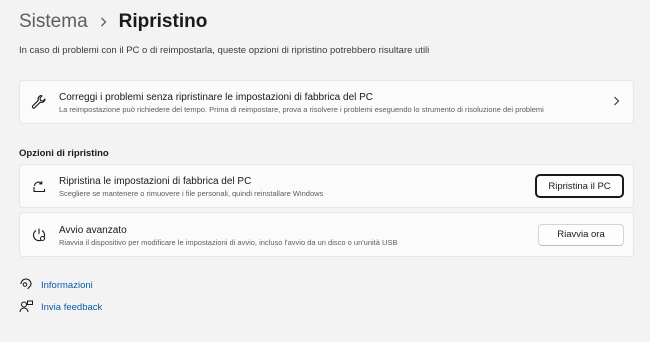  Describe the element at coordinates (581, 234) in the screenshot. I see `restart-now-button: Riavvia ora` at that location.